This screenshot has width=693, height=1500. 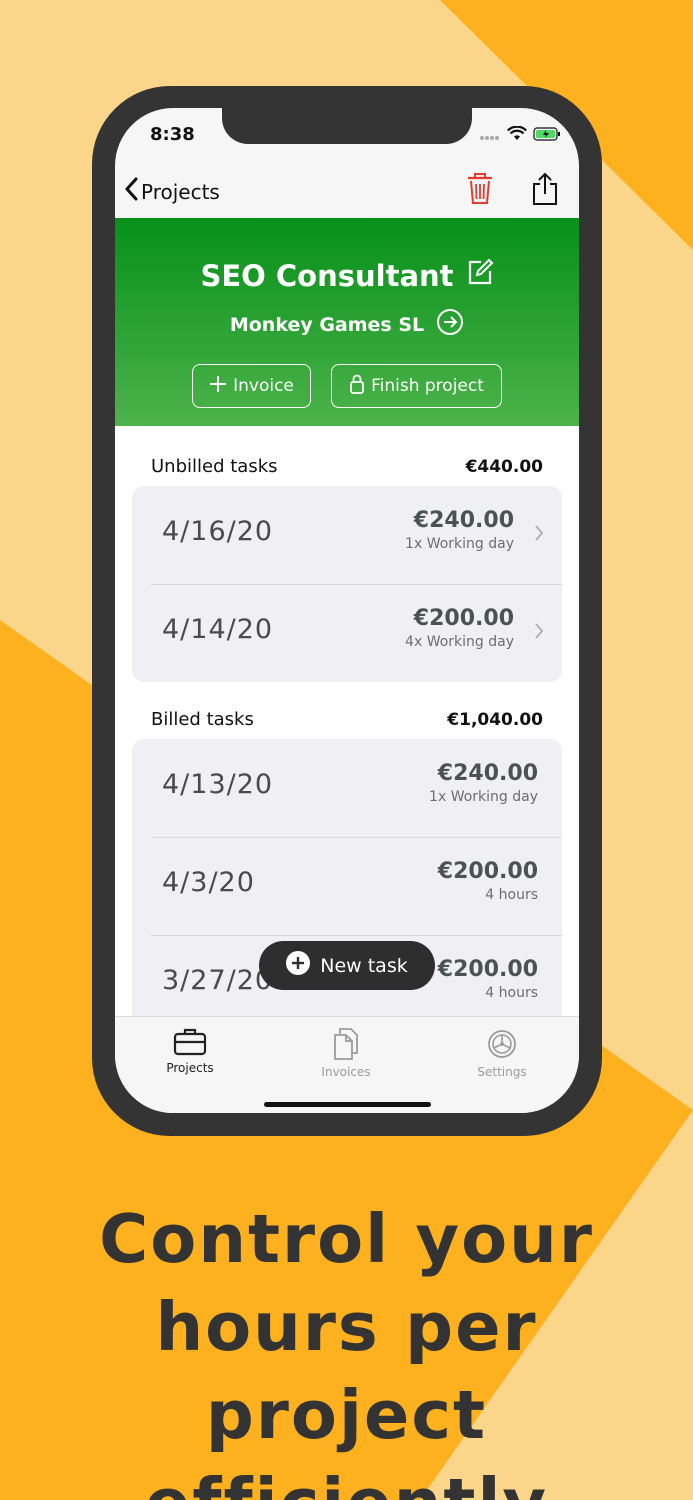 I want to click on tab-label: Settings, so click(x=502, y=1072).